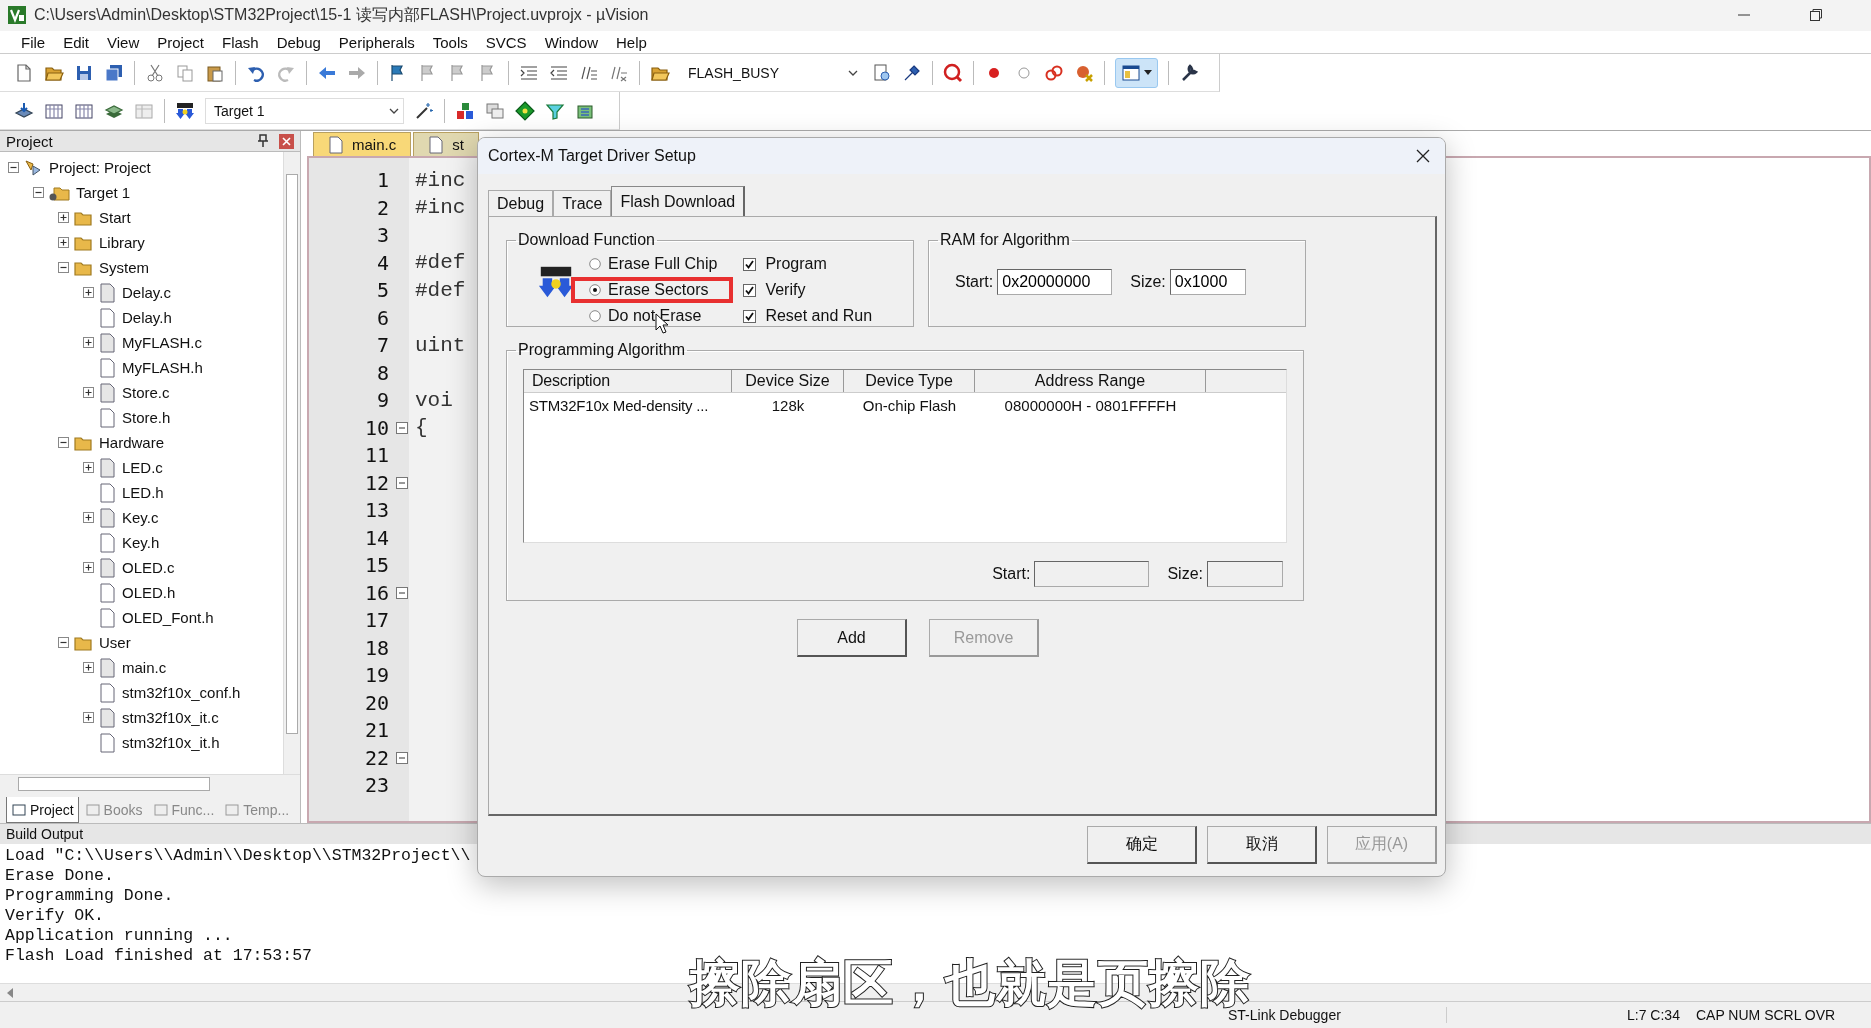 The image size is (1871, 1028). Describe the element at coordinates (788, 381) in the screenshot. I see `column-header: Device Size` at that location.